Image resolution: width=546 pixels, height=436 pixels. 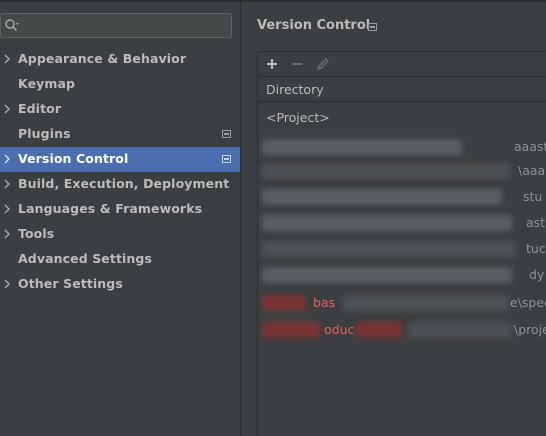 I want to click on mappings-toolbar, so click(x=401, y=63).